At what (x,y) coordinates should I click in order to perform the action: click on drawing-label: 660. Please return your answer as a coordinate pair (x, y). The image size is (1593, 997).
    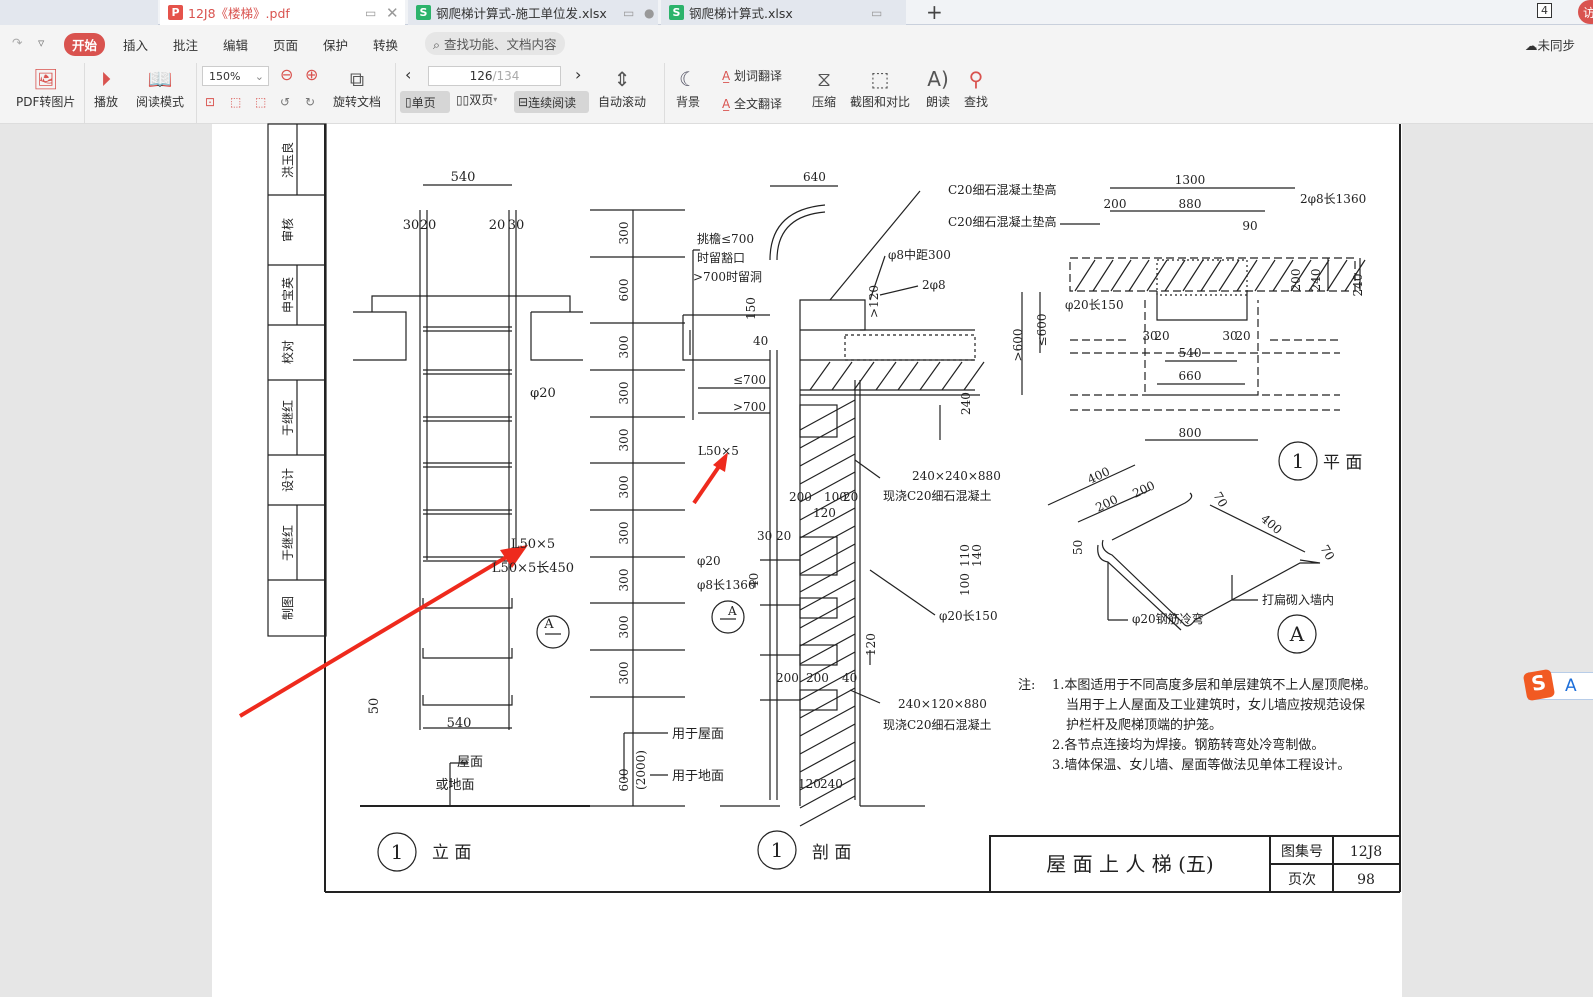
    Looking at the image, I should click on (1190, 376).